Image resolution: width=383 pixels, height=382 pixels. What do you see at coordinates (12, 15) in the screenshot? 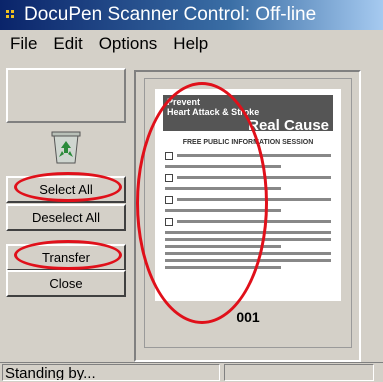
I see `docupen-app-icon` at bounding box center [12, 15].